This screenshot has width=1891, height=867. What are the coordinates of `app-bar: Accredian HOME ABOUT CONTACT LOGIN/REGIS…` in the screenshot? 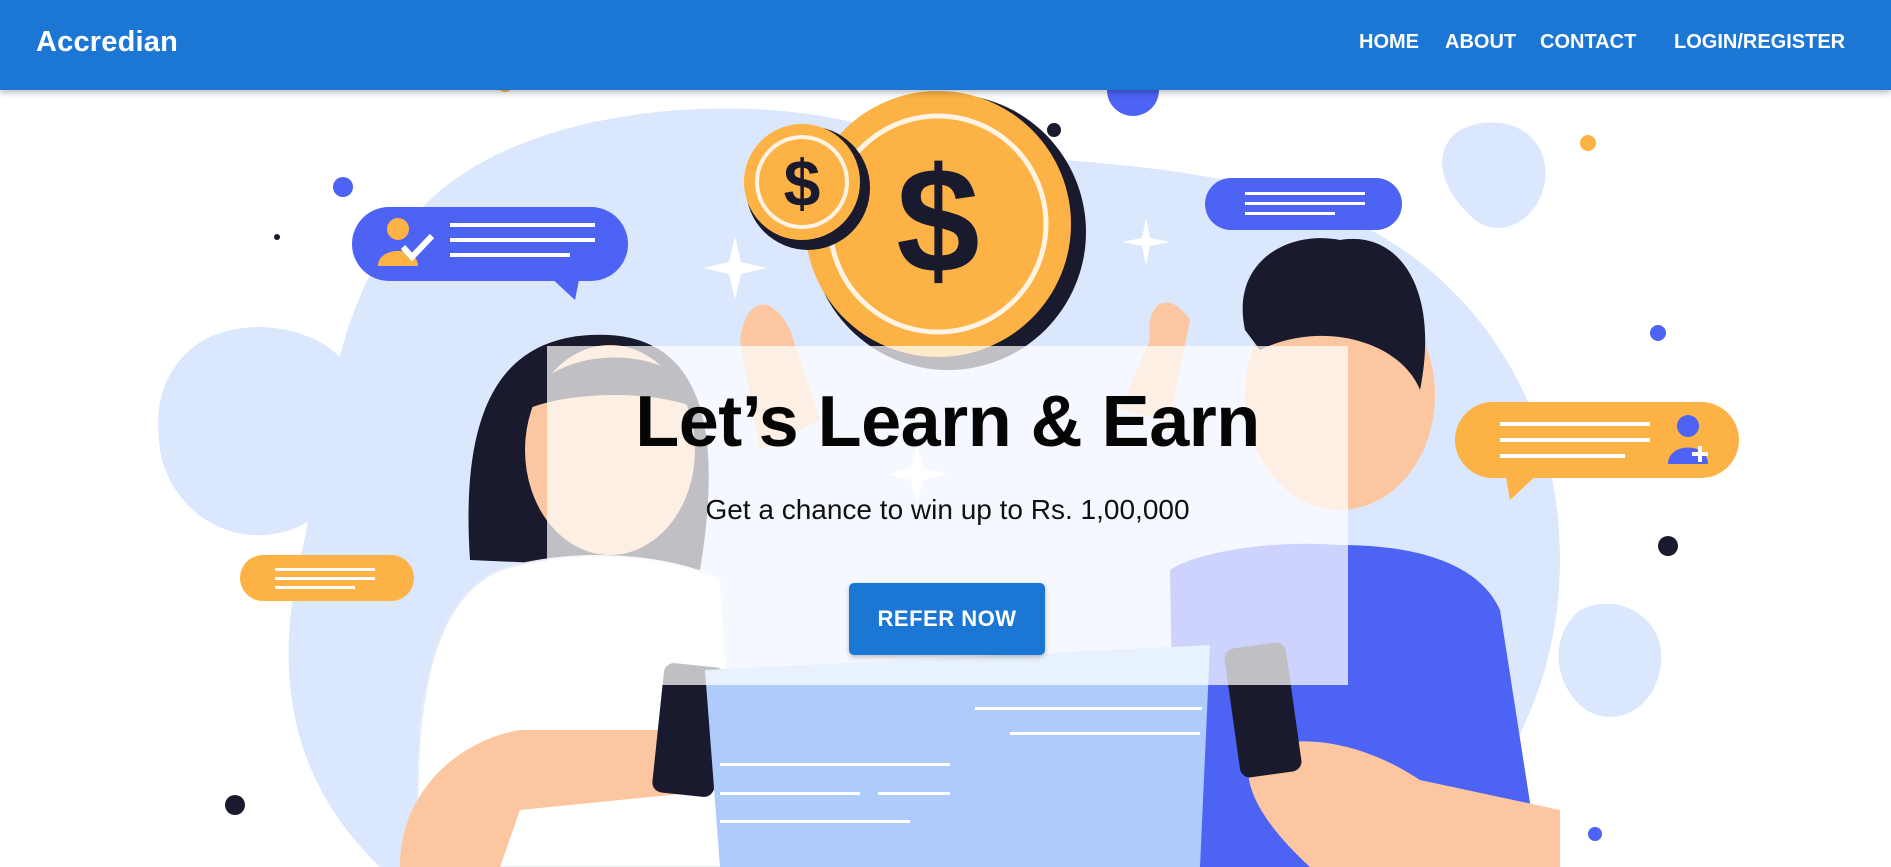 It's located at (945, 45).